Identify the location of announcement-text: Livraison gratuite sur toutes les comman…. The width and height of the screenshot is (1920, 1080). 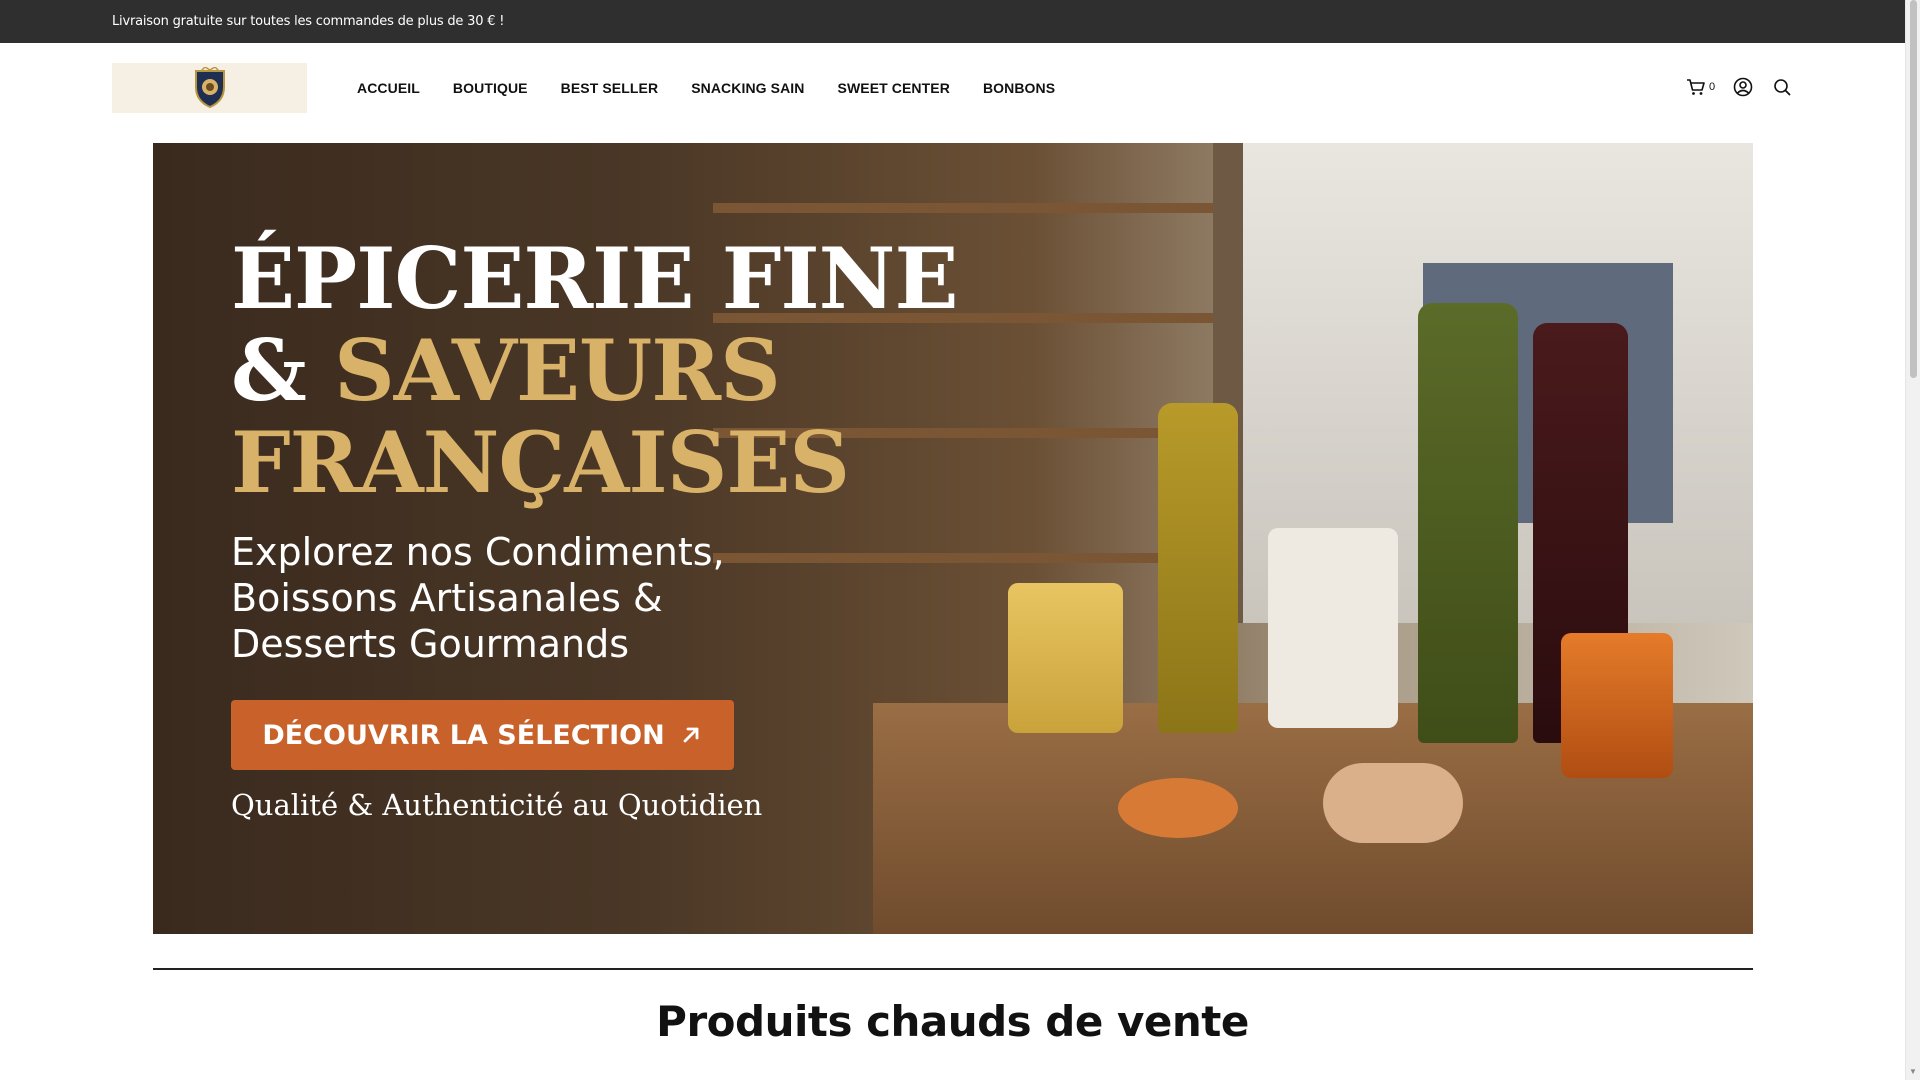
(308, 21).